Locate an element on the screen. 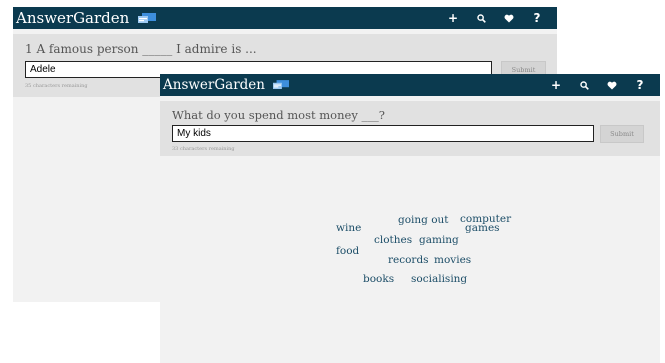 The image size is (665, 363). chat-bubble-icon is located at coordinates (147, 19).